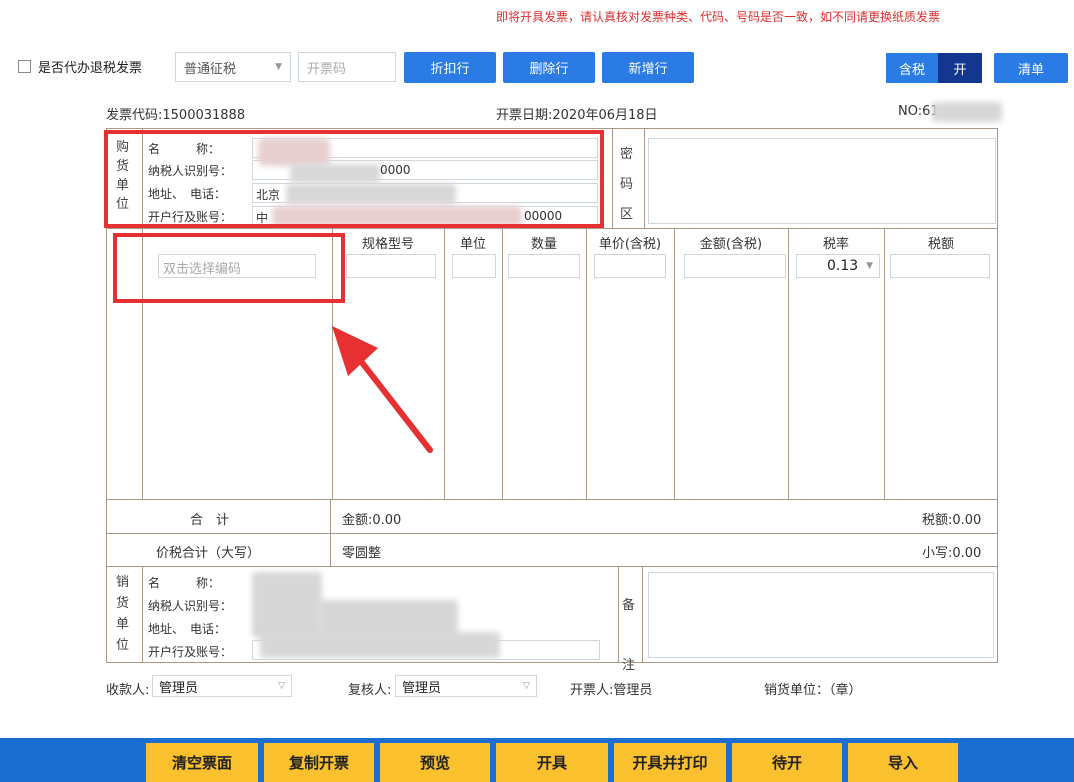 This screenshot has width=1074, height=782. What do you see at coordinates (222, 686) in the screenshot?
I see `payee-select: 管理员 ▽` at bounding box center [222, 686].